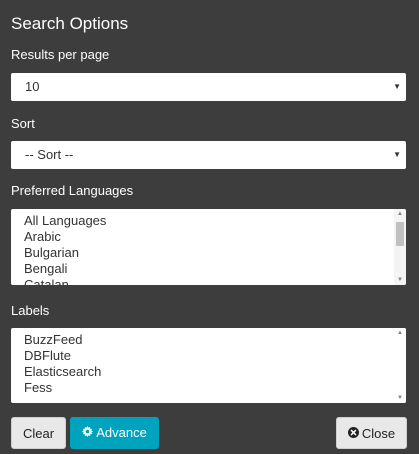 This screenshot has height=454, width=419. Describe the element at coordinates (49, 154) in the screenshot. I see `sort-value: -- Sort --` at that location.